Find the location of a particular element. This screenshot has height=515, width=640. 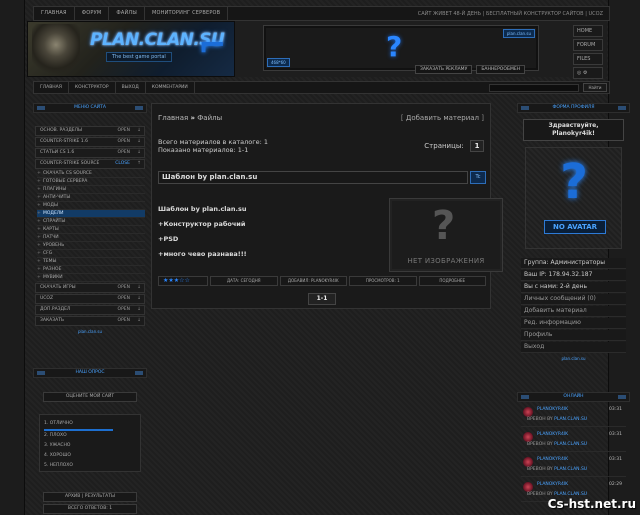

submenu-item: Моды is located at coordinates (91, 206).